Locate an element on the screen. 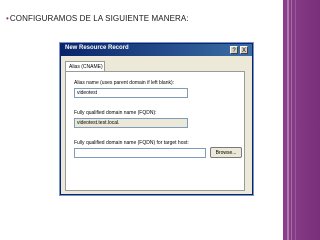 The height and width of the screenshot is (240, 320). tab-alias-cname: Alias (CNAME) is located at coordinates (85, 66).